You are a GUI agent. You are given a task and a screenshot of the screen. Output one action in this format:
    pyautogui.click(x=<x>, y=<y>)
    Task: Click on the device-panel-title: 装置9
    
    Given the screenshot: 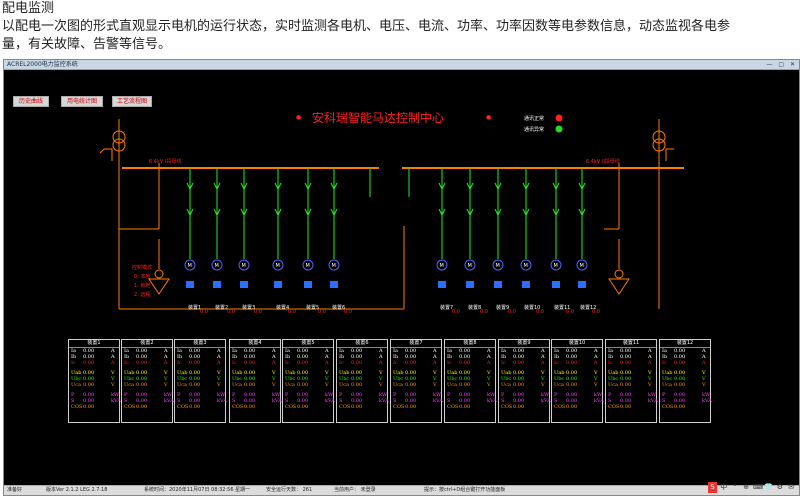 What is the action you would take?
    pyautogui.click(x=524, y=344)
    